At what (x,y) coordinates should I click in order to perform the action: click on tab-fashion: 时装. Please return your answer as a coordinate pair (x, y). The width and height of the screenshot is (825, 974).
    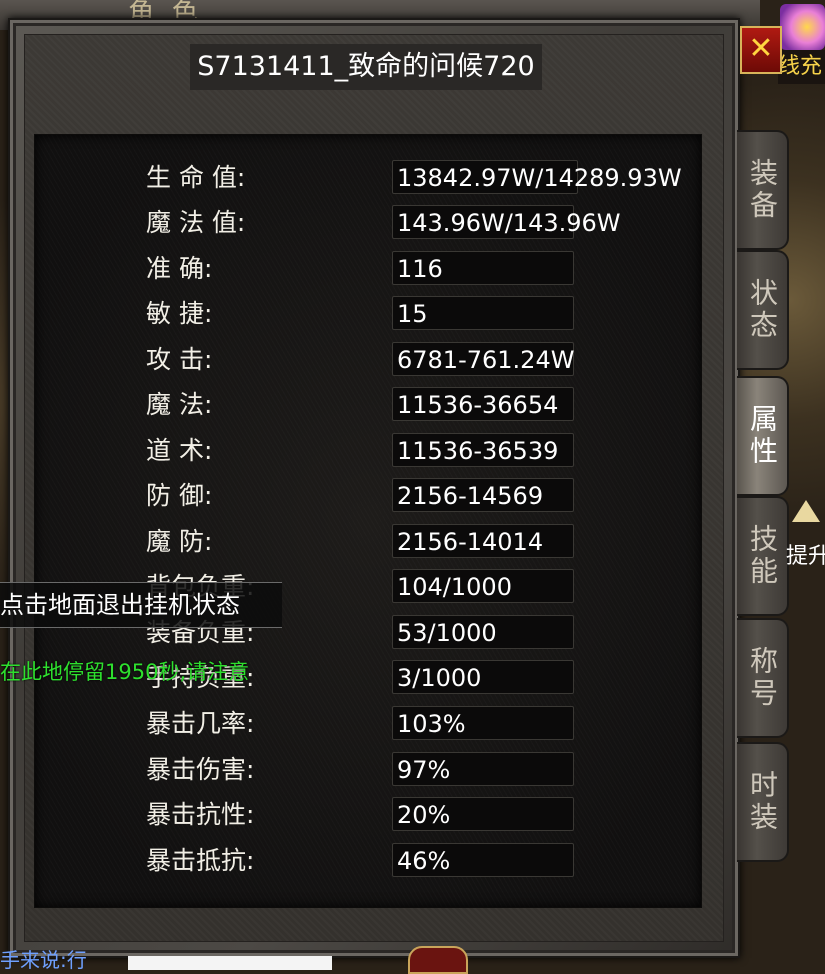
    Looking at the image, I should click on (763, 802).